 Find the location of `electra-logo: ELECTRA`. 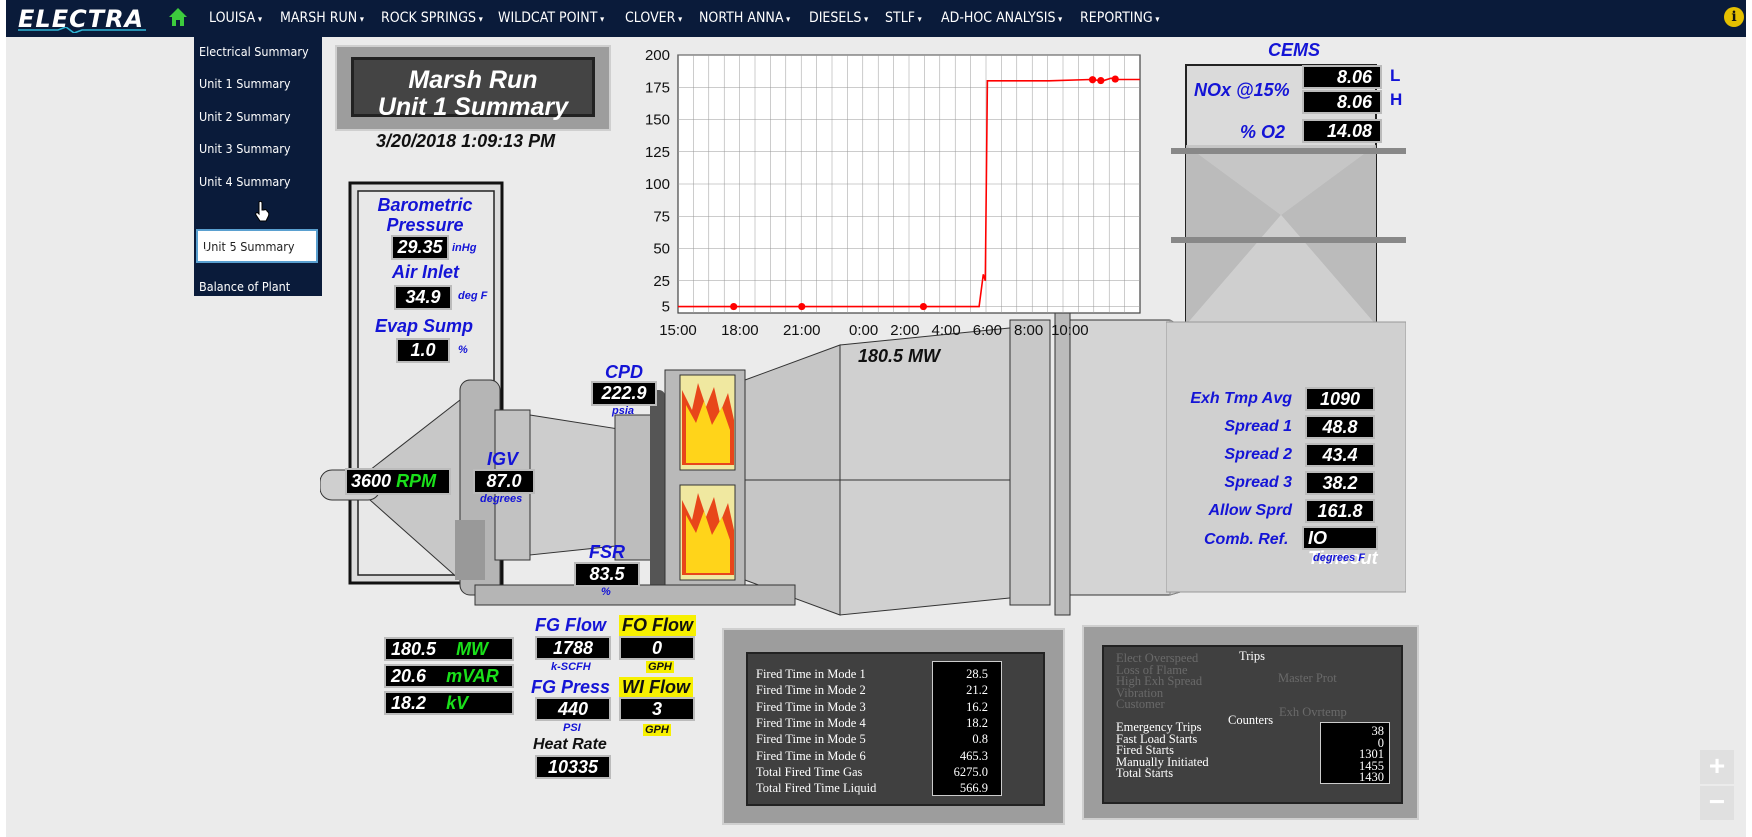

electra-logo: ELECTRA is located at coordinates (83, 19).